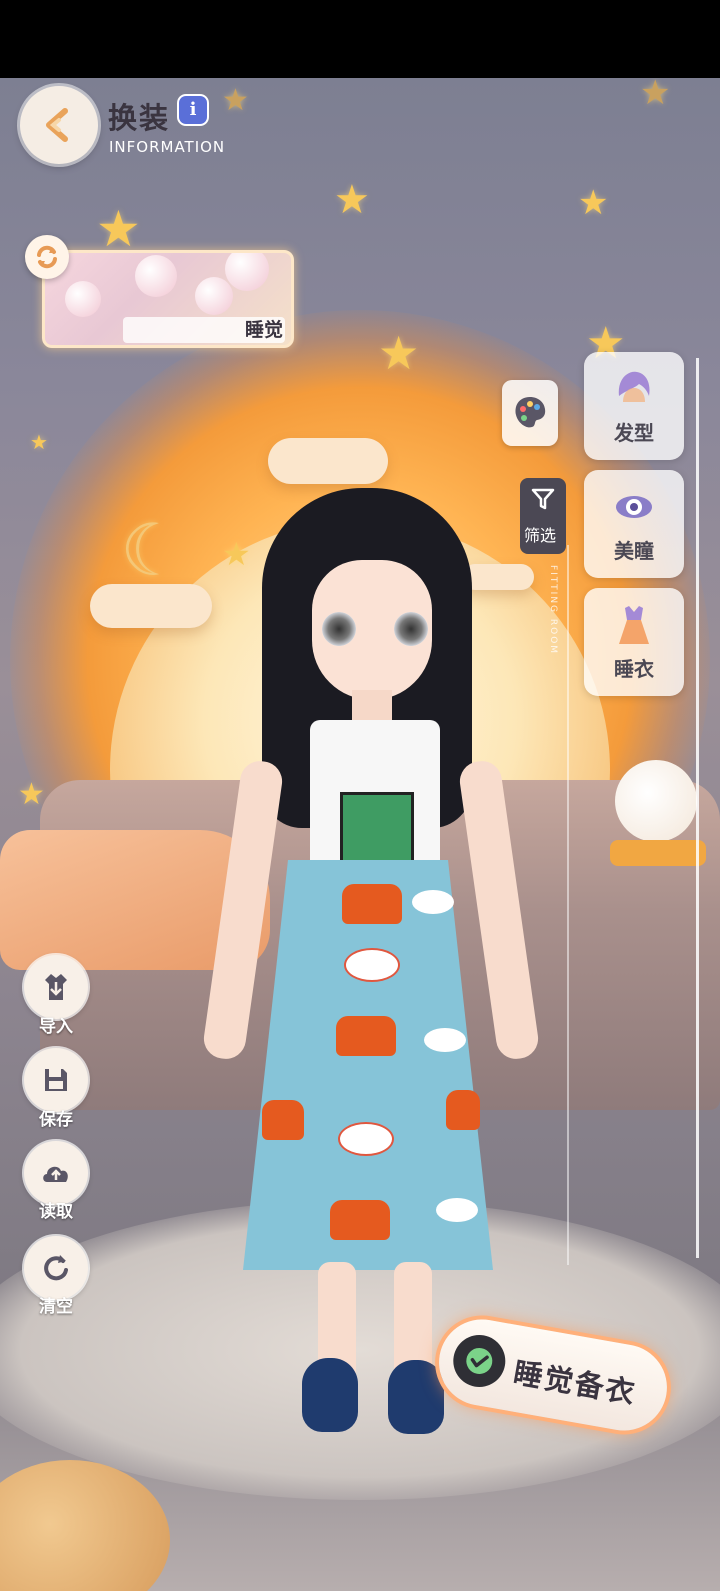  What do you see at coordinates (658, 853) in the screenshot?
I see `lamp-base` at bounding box center [658, 853].